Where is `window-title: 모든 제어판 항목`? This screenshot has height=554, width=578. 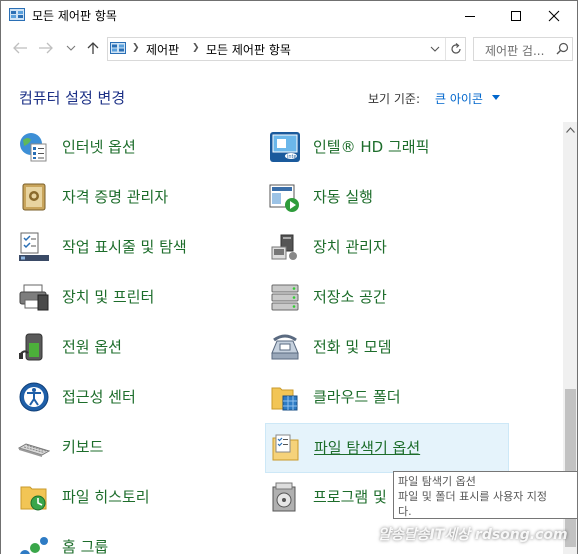
window-title: 모든 제어판 항목 is located at coordinates (74, 16).